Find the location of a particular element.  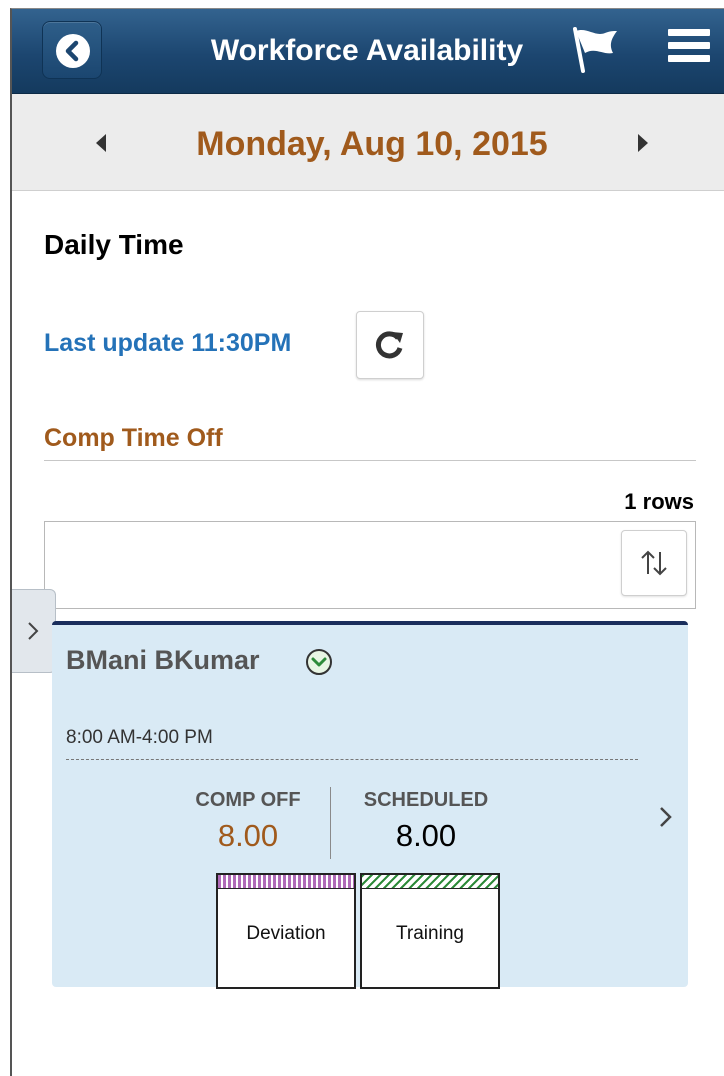

date-navigation-bar: Monday, Aug 10, 2015 is located at coordinates (368, 142).